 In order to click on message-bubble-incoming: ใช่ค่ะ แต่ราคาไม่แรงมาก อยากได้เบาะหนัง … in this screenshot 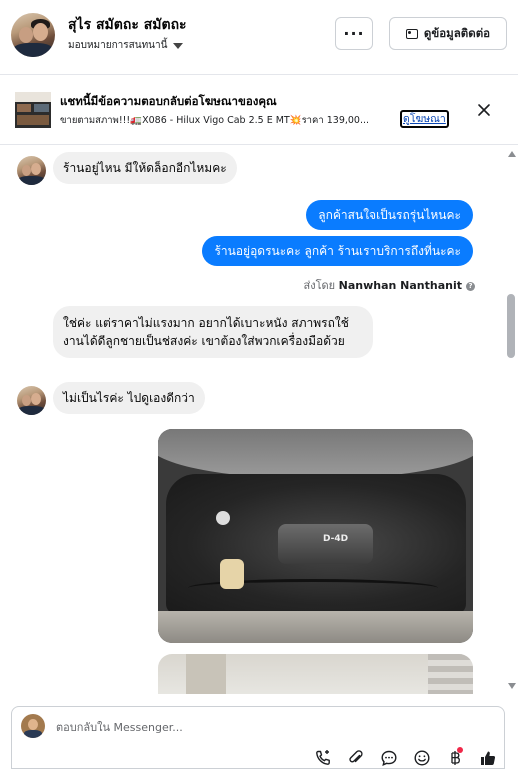, I will do `click(213, 332)`.